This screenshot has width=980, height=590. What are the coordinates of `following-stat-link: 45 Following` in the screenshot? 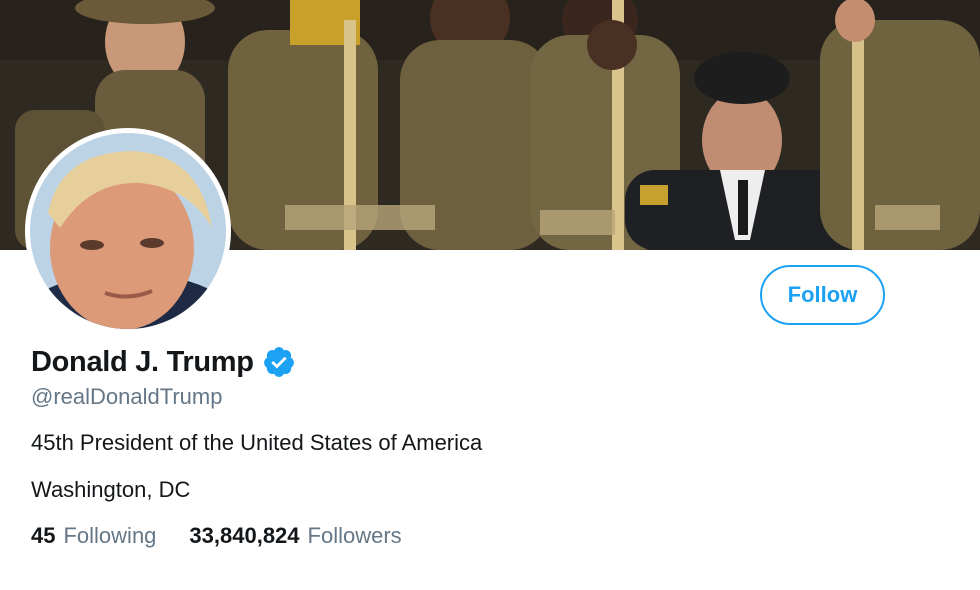 It's located at (93, 536).